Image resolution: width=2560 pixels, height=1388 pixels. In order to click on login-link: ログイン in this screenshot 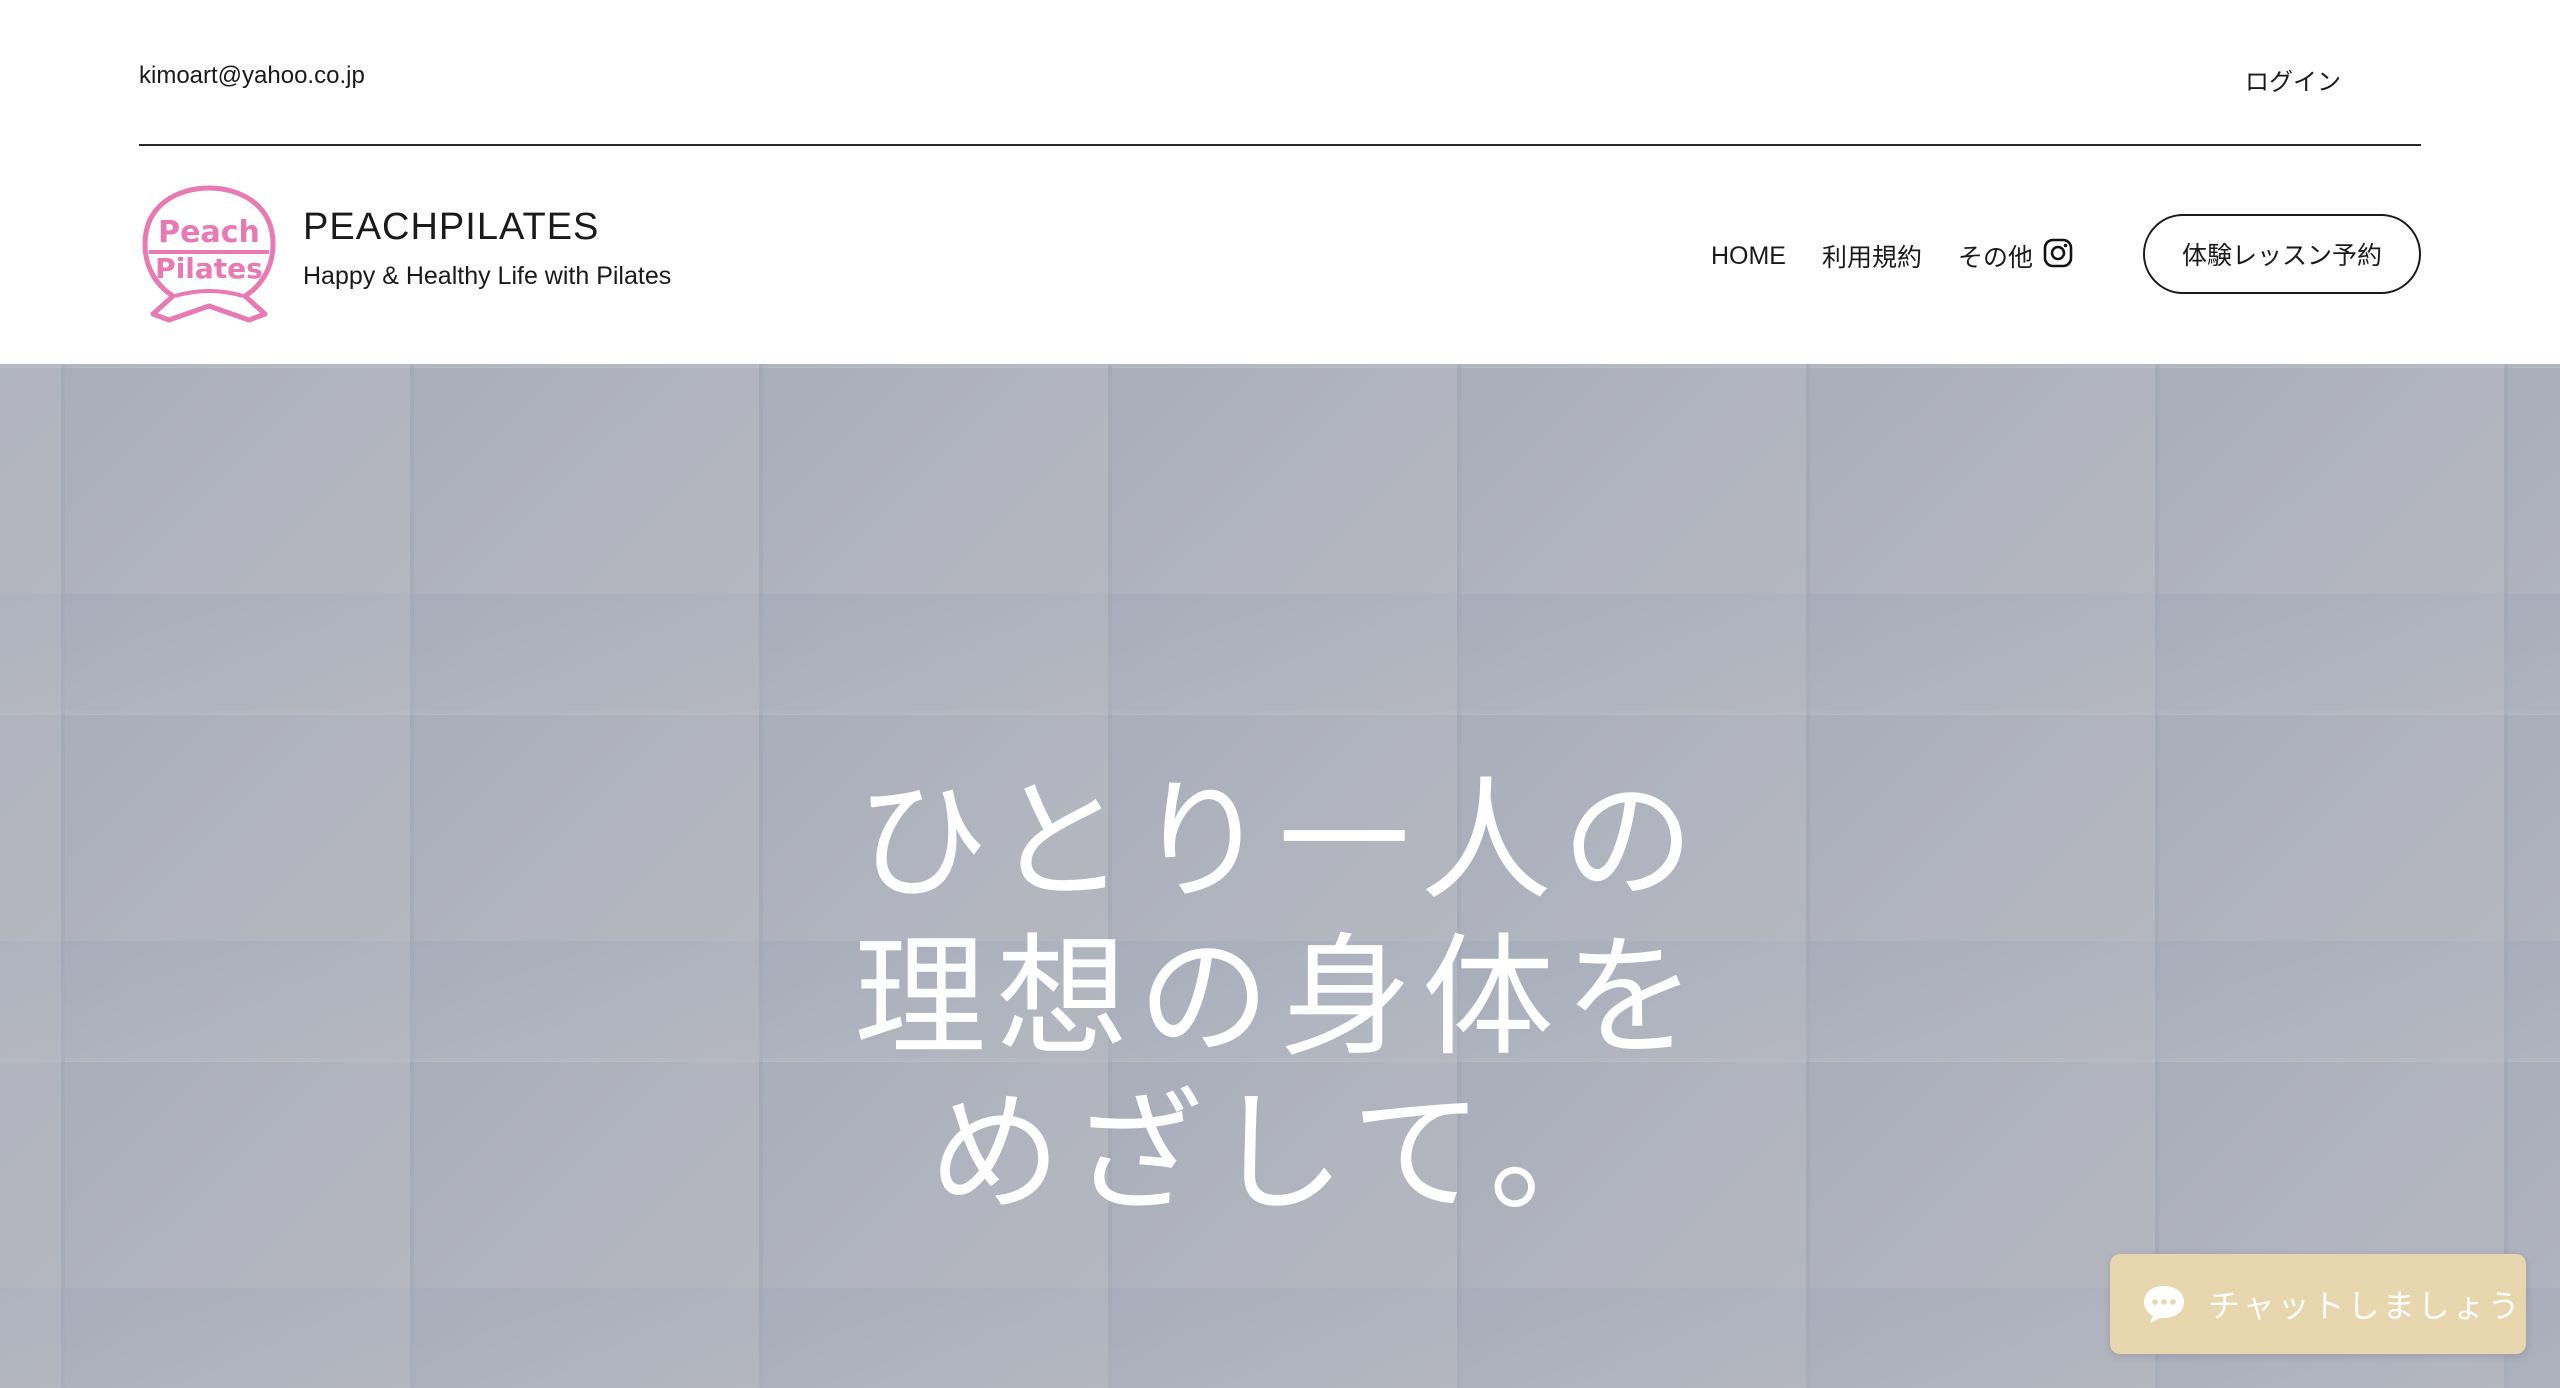, I will do `click(2293, 79)`.